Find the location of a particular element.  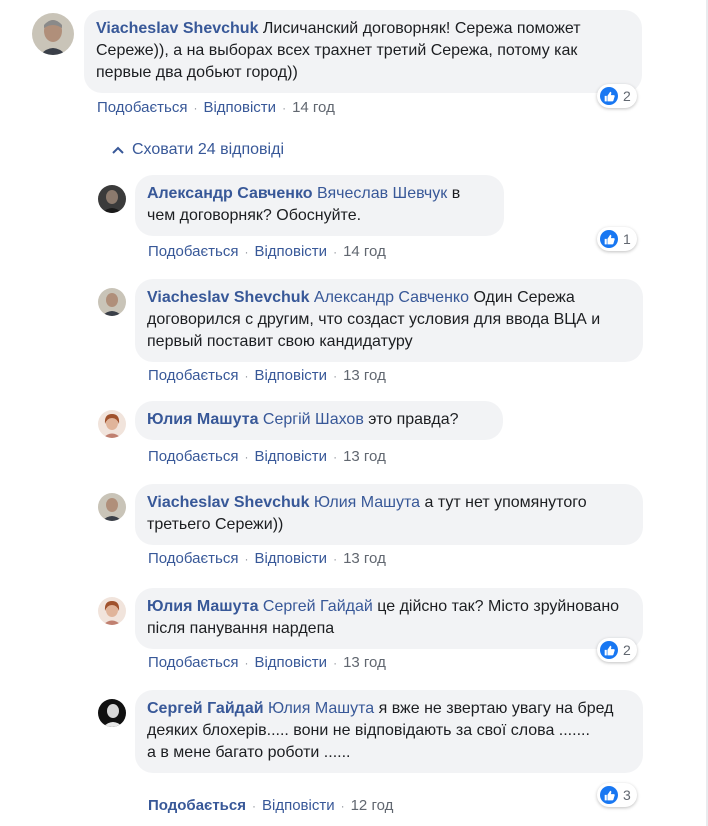

chevron-up-icon is located at coordinates (118, 150).